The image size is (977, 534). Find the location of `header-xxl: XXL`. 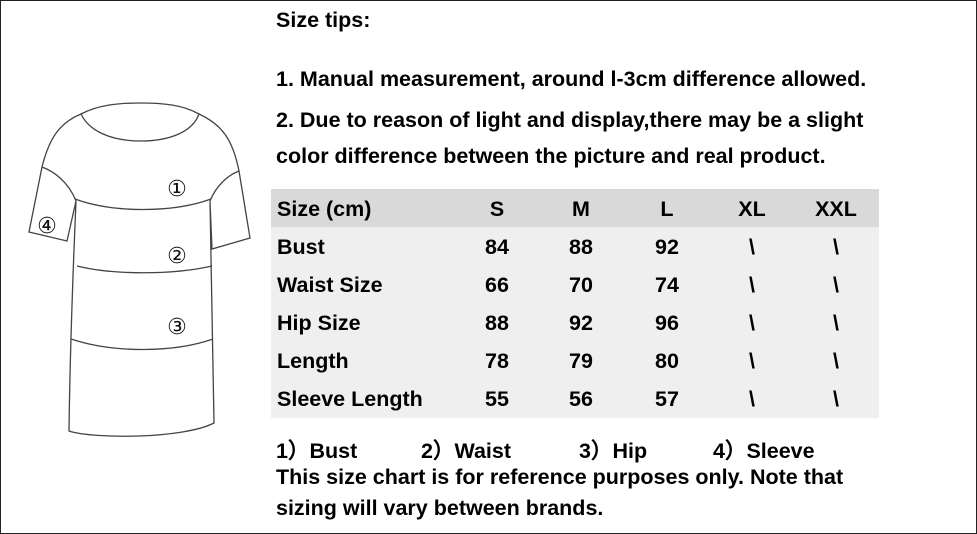

header-xxl: XXL is located at coordinates (836, 209).